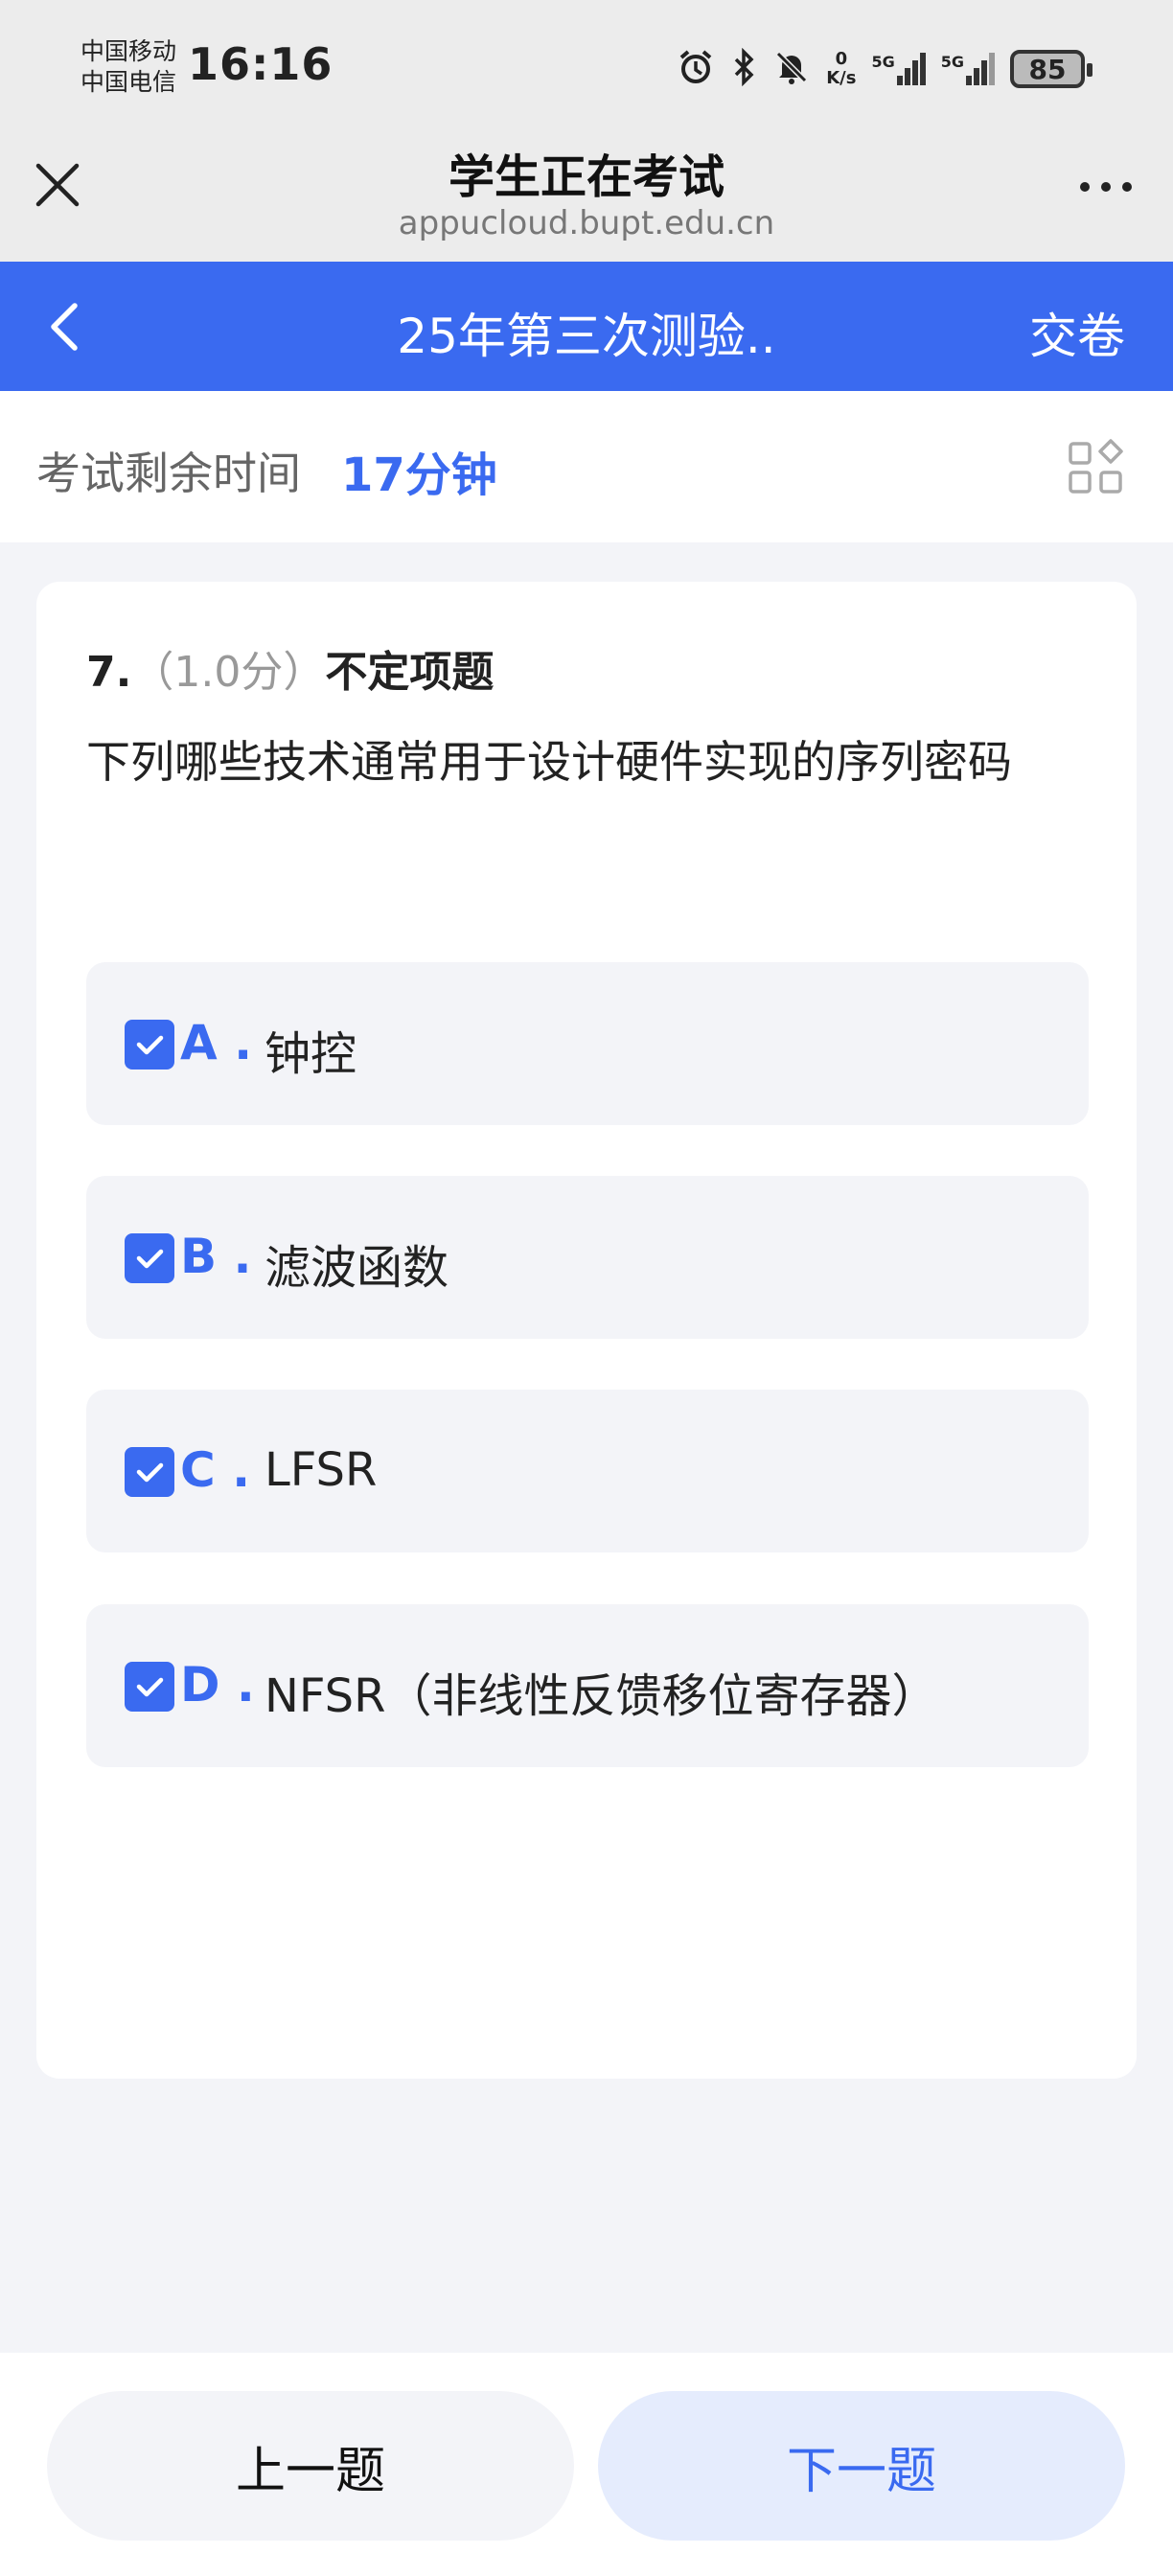 Image resolution: width=1173 pixels, height=2576 pixels. Describe the element at coordinates (549, 762) in the screenshot. I see `question-text: 下列哪些技术通常用于设计硬件实现的序列密码` at that location.